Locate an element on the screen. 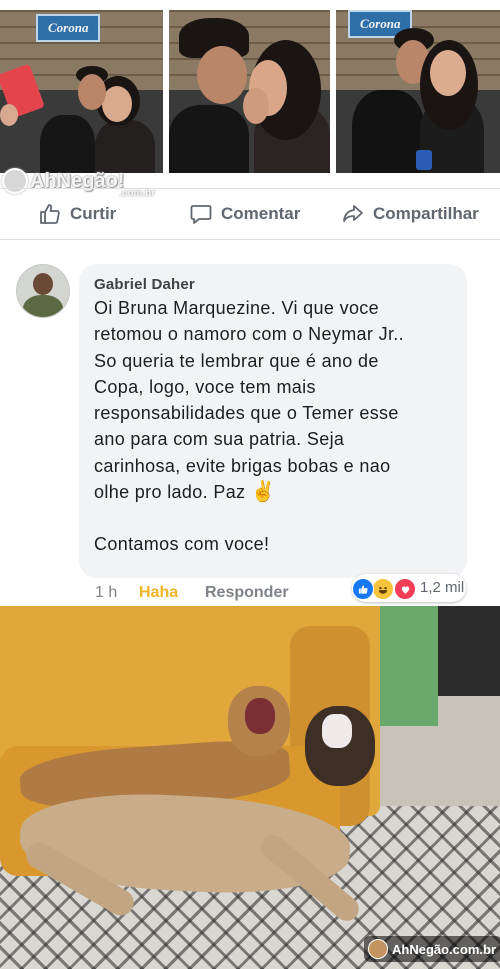  reply-button: Responder is located at coordinates (247, 593).